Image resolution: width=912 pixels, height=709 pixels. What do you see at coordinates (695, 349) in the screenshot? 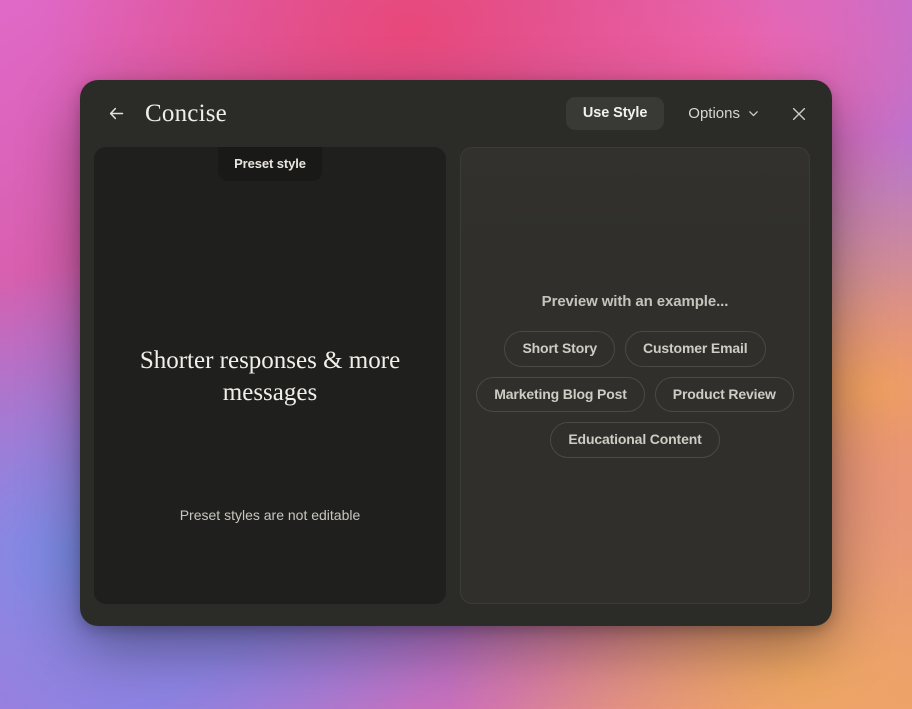
I see `example-chip-customer-email: Customer Email` at bounding box center [695, 349].